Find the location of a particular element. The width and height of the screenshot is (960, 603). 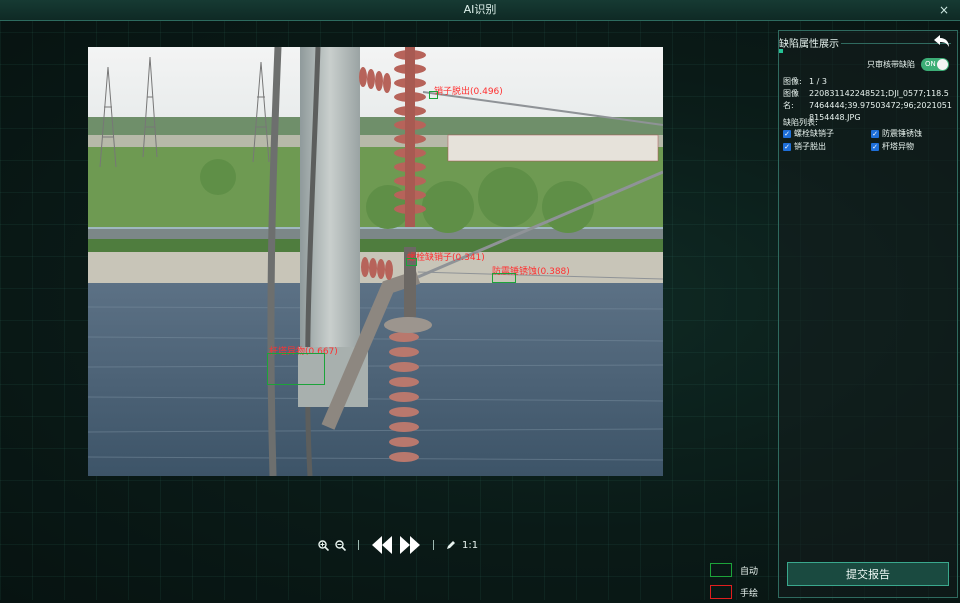

next-icon is located at coordinates (410, 545).